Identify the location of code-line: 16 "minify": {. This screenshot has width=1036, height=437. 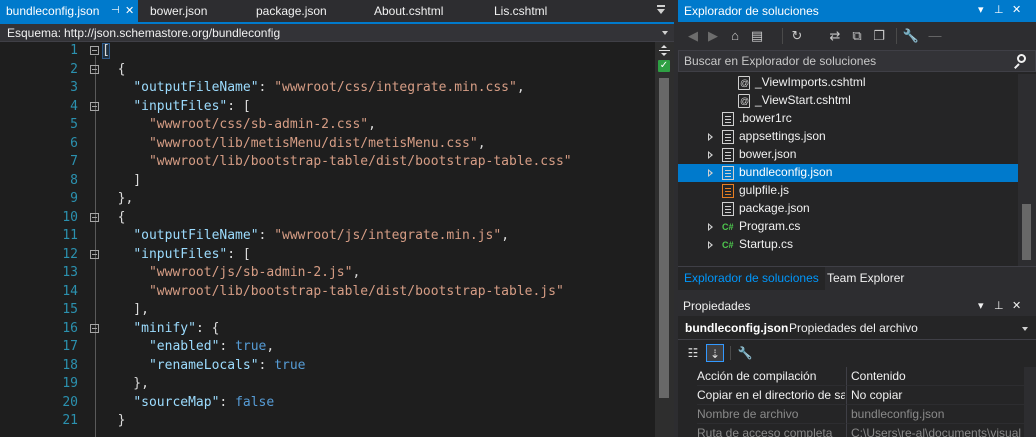
(327, 329).